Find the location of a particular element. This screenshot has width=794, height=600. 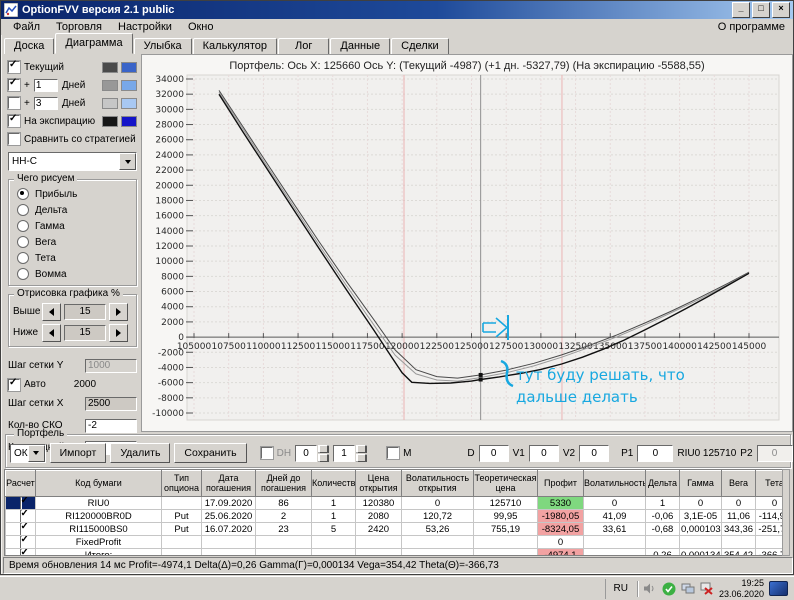

plus1-days-input is located at coordinates (45, 85).